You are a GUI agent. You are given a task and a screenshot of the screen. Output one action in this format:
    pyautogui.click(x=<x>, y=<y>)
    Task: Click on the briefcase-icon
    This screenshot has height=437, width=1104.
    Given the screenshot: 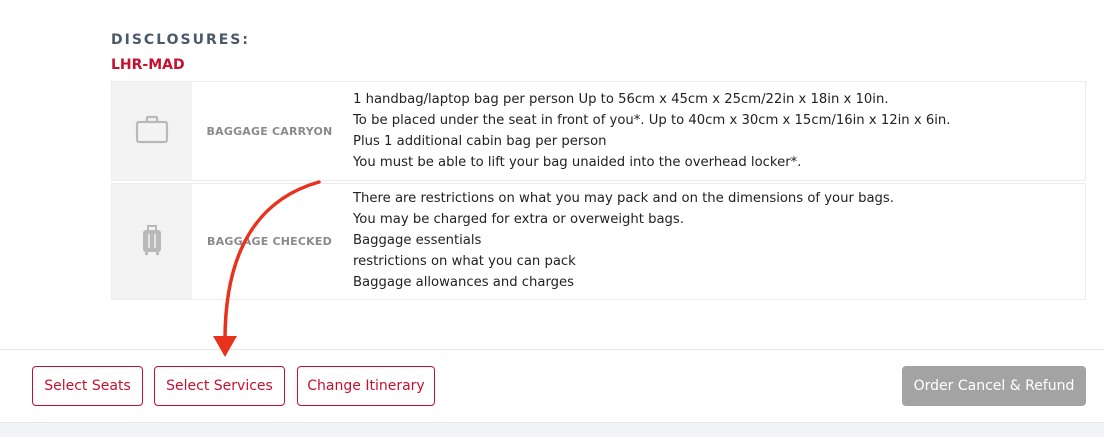 What is the action you would take?
    pyautogui.click(x=152, y=131)
    